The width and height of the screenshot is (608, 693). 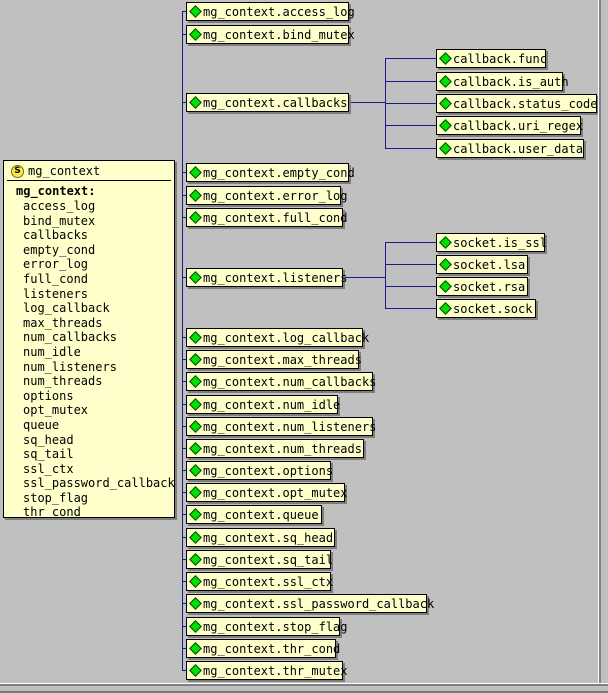 I want to click on graph-node: mg_context.ssl_password_callback, so click(x=310, y=603).